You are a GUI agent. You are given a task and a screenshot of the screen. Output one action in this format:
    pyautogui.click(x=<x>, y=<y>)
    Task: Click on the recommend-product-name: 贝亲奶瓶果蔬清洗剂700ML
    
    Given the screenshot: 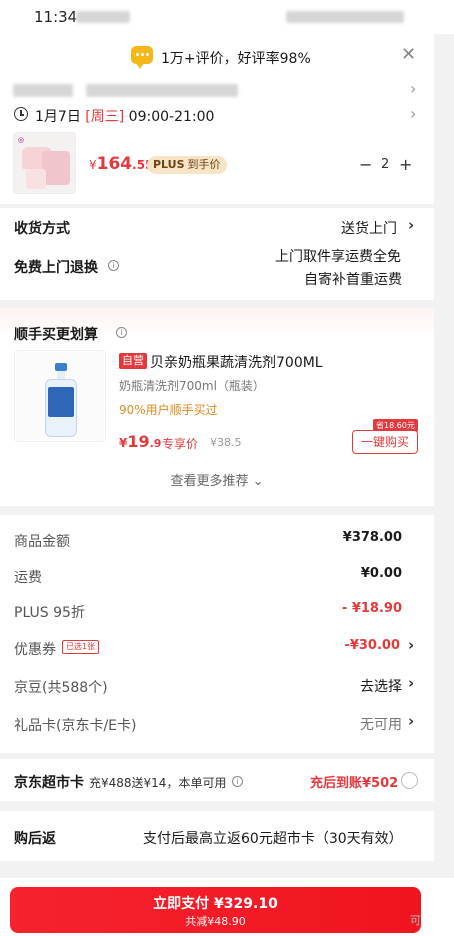 What is the action you would take?
    pyautogui.click(x=236, y=362)
    